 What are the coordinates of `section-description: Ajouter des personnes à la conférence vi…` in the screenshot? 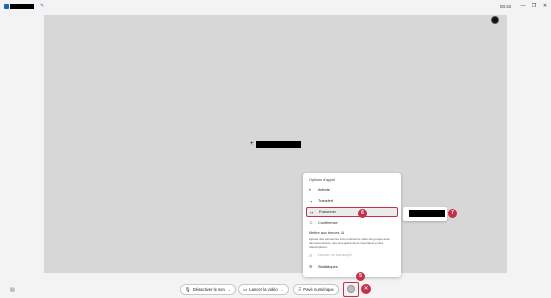 It's located at (349, 242).